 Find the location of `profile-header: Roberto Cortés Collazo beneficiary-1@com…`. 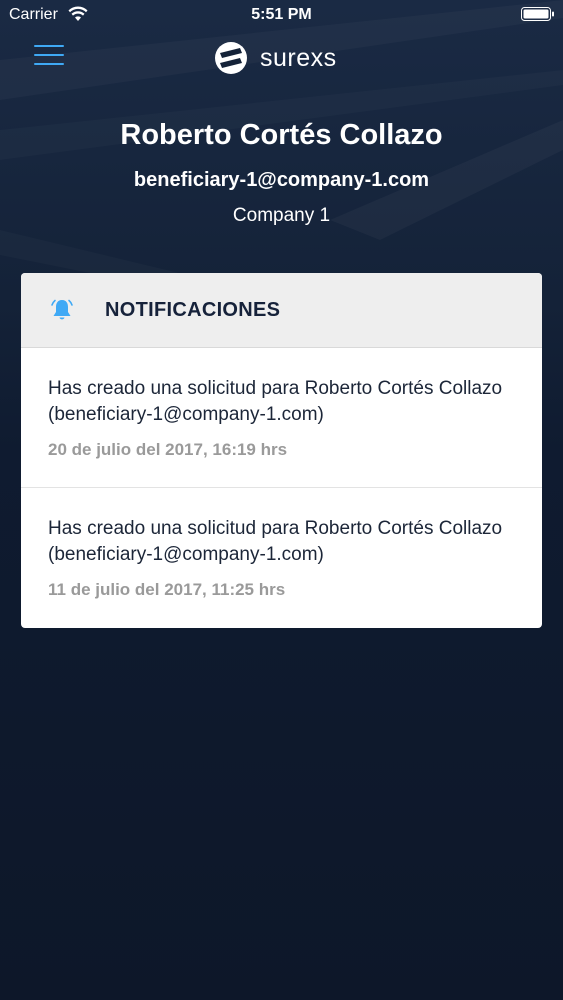

profile-header: Roberto Cortés Collazo beneficiary-1@com… is located at coordinates (281, 171).